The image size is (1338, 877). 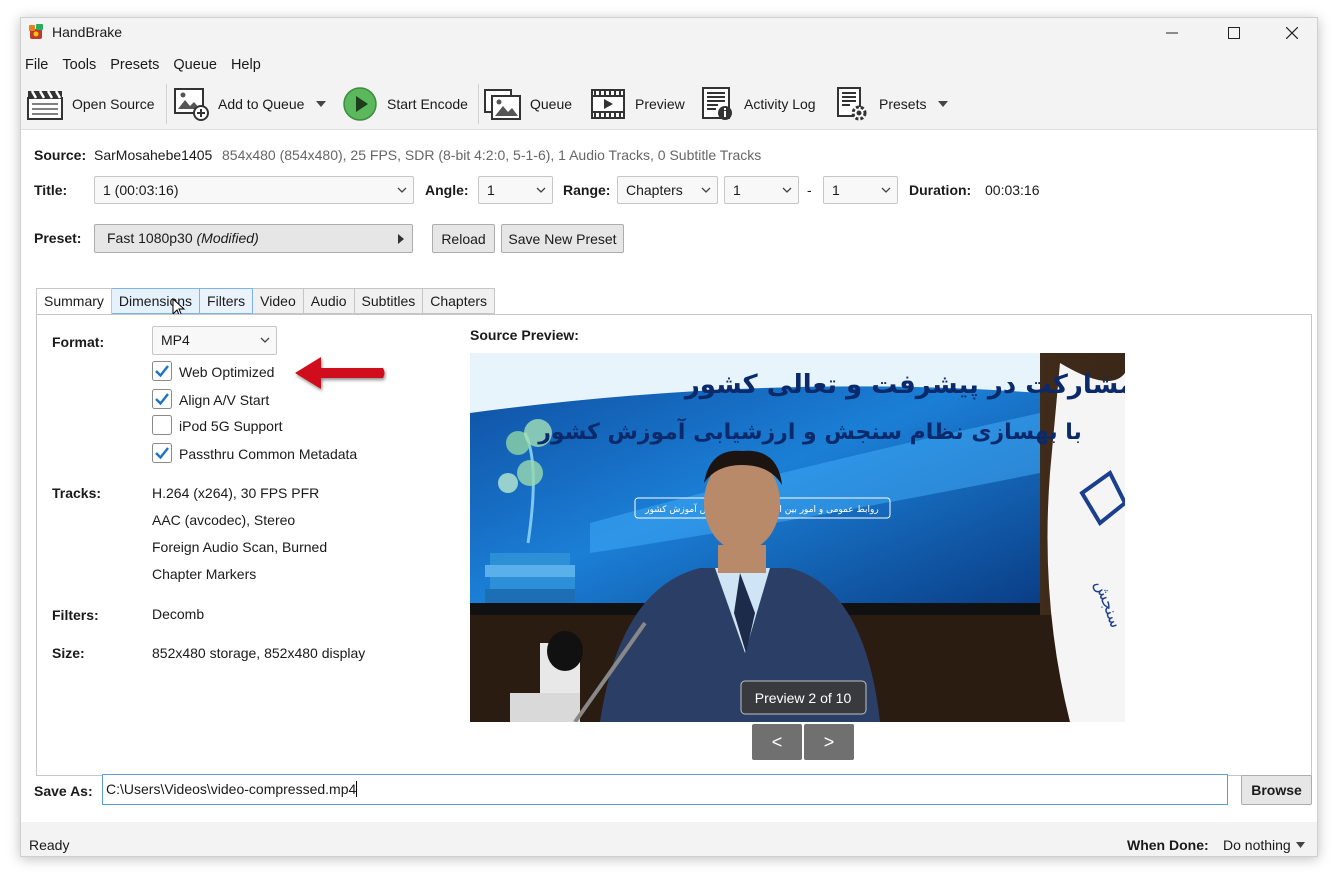 I want to click on menu-tools: Tools, so click(x=80, y=65).